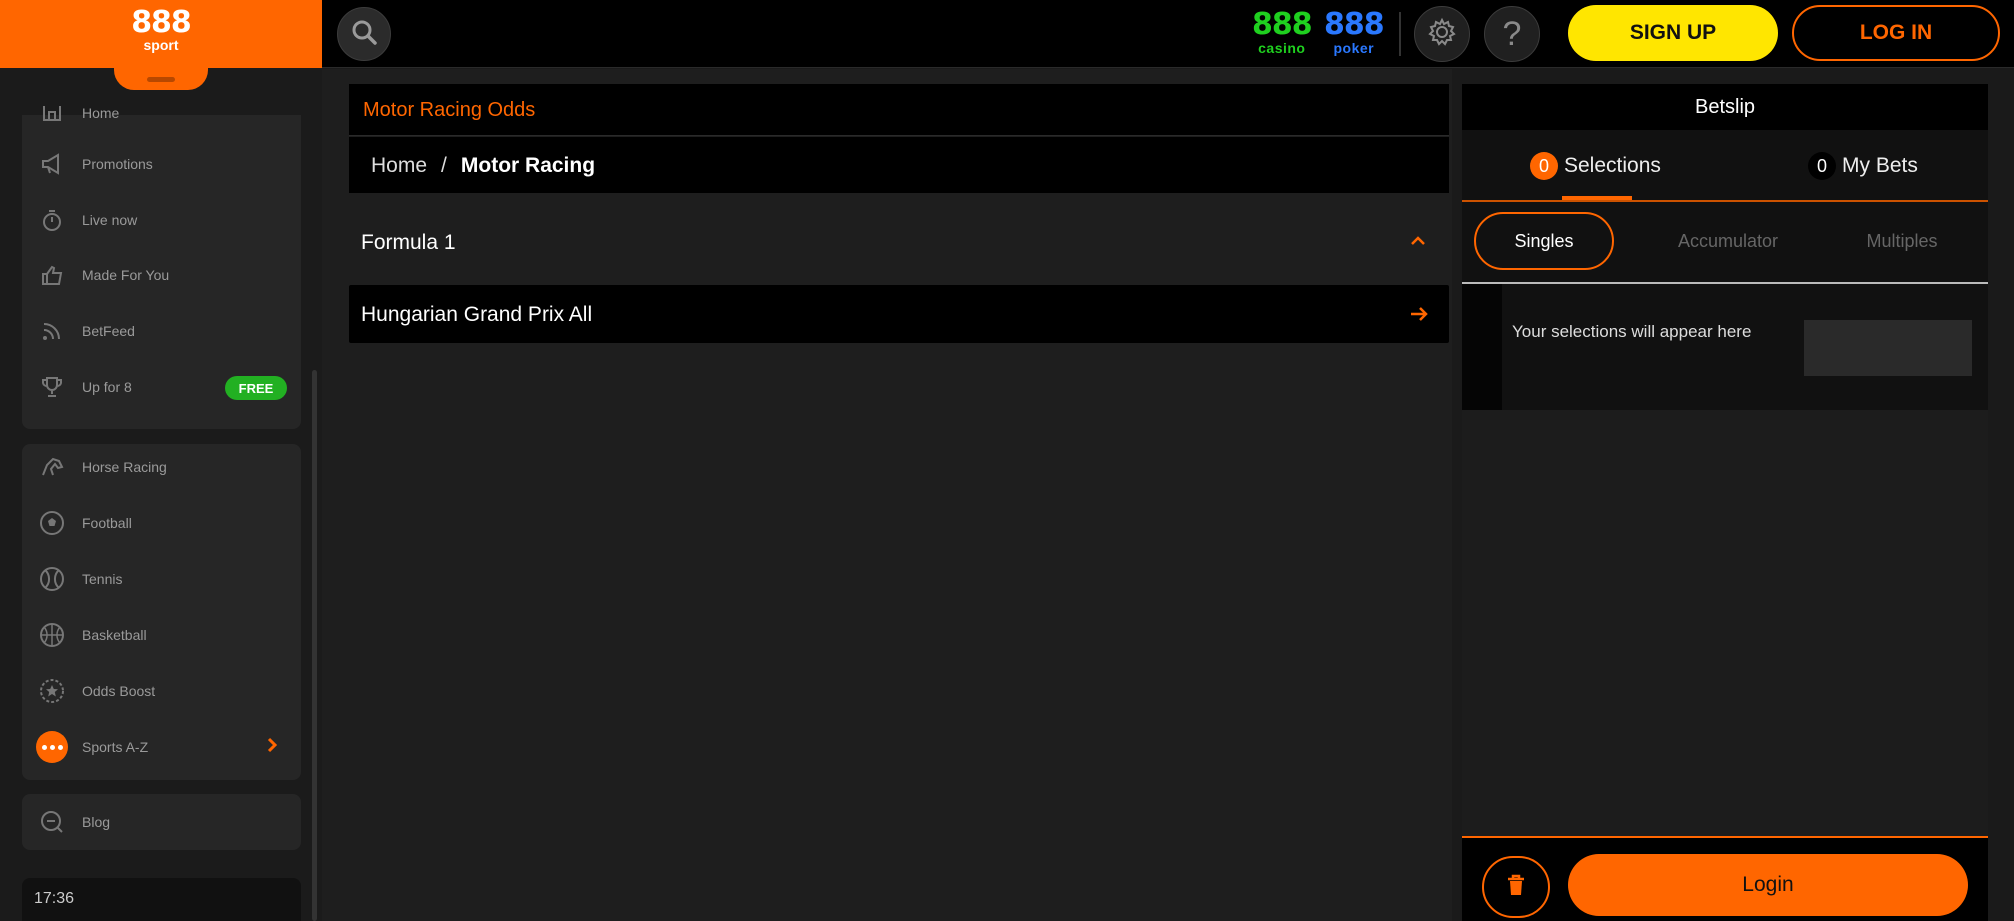 The height and width of the screenshot is (921, 2014). What do you see at coordinates (1822, 166) in the screenshot?
I see `my-bets-count: 0` at bounding box center [1822, 166].